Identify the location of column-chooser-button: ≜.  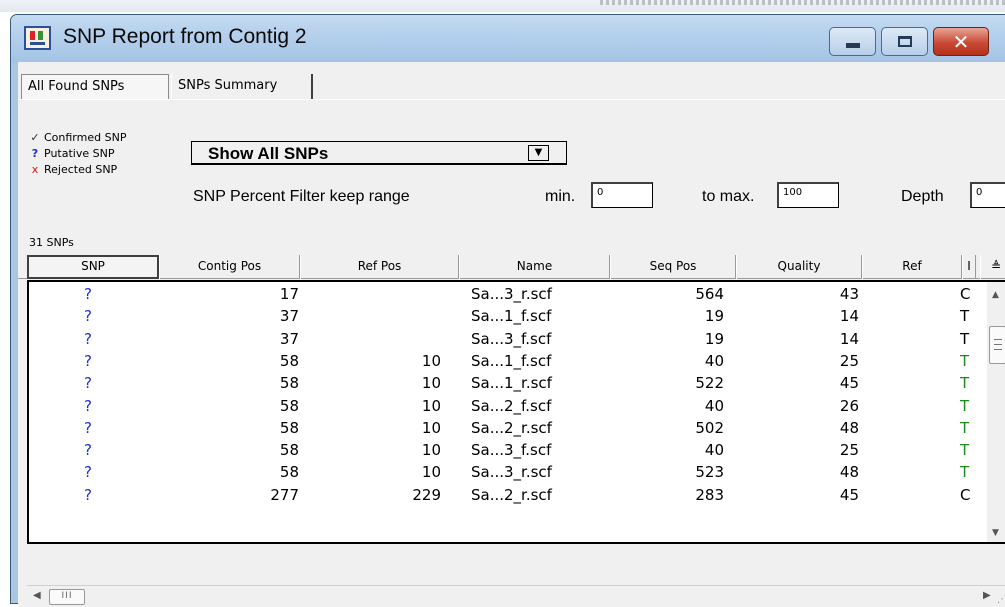
(992, 267).